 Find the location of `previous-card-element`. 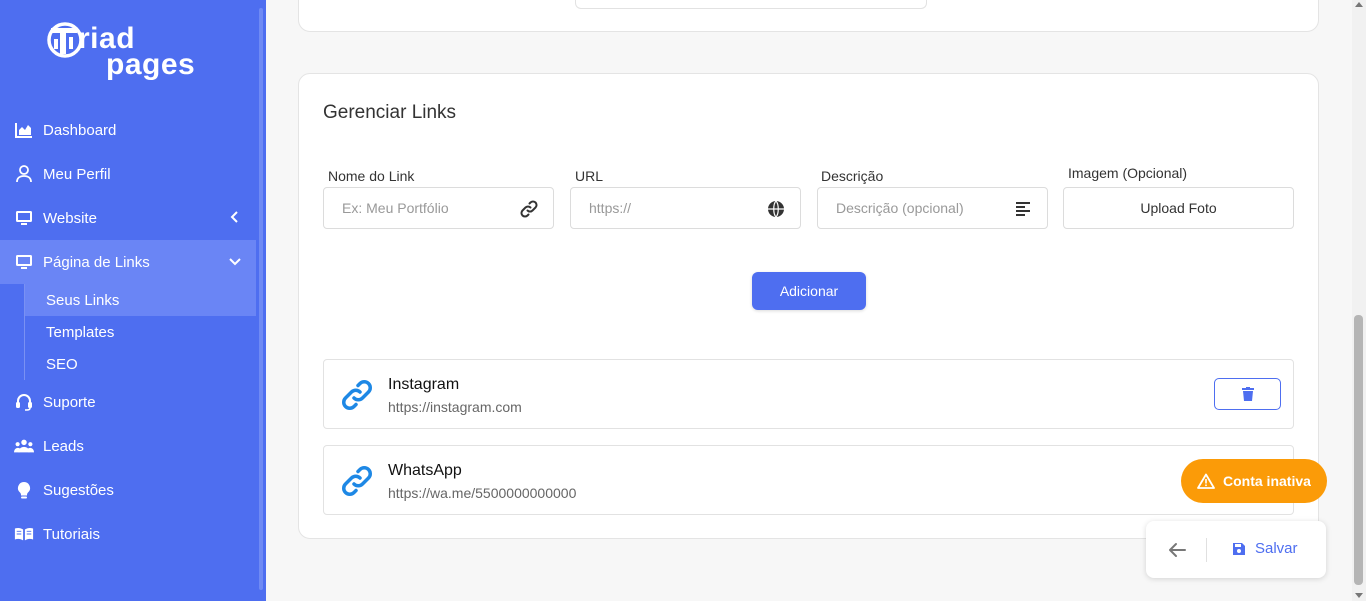

previous-card-element is located at coordinates (751, 4).